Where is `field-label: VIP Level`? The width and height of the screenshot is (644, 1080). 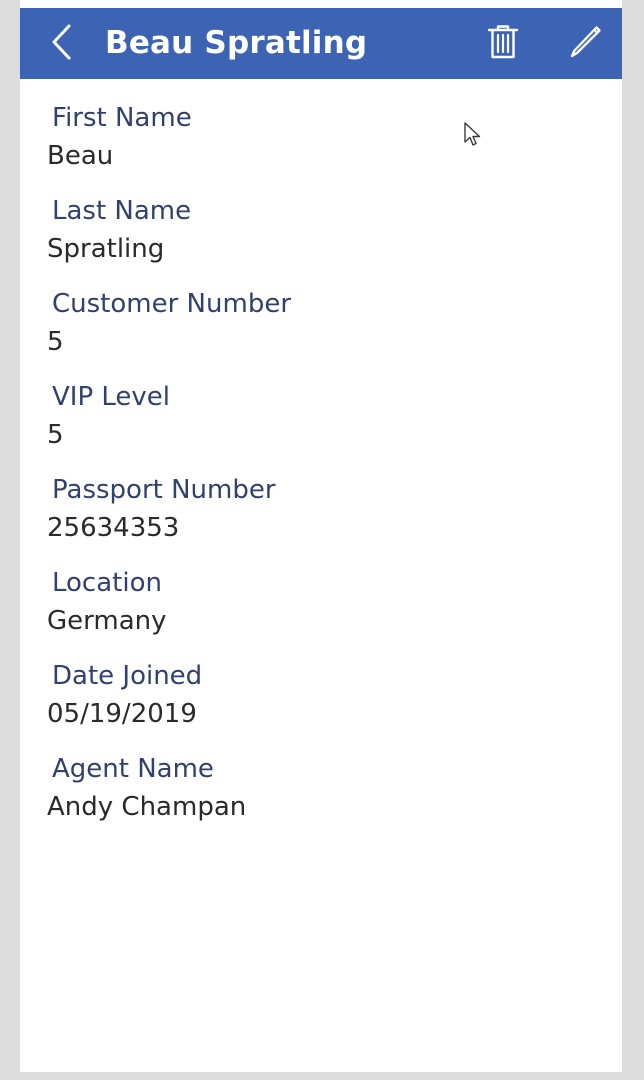
field-label: VIP Level is located at coordinates (111, 397).